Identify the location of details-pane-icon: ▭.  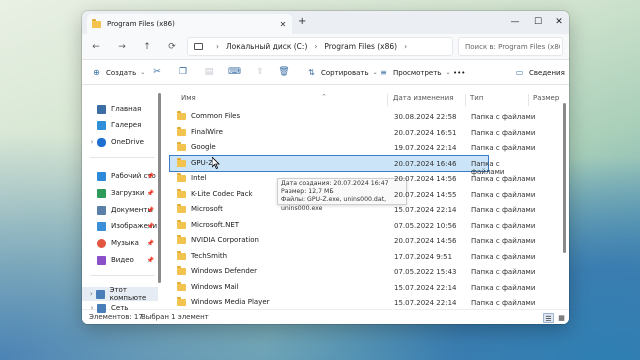
(519, 72).